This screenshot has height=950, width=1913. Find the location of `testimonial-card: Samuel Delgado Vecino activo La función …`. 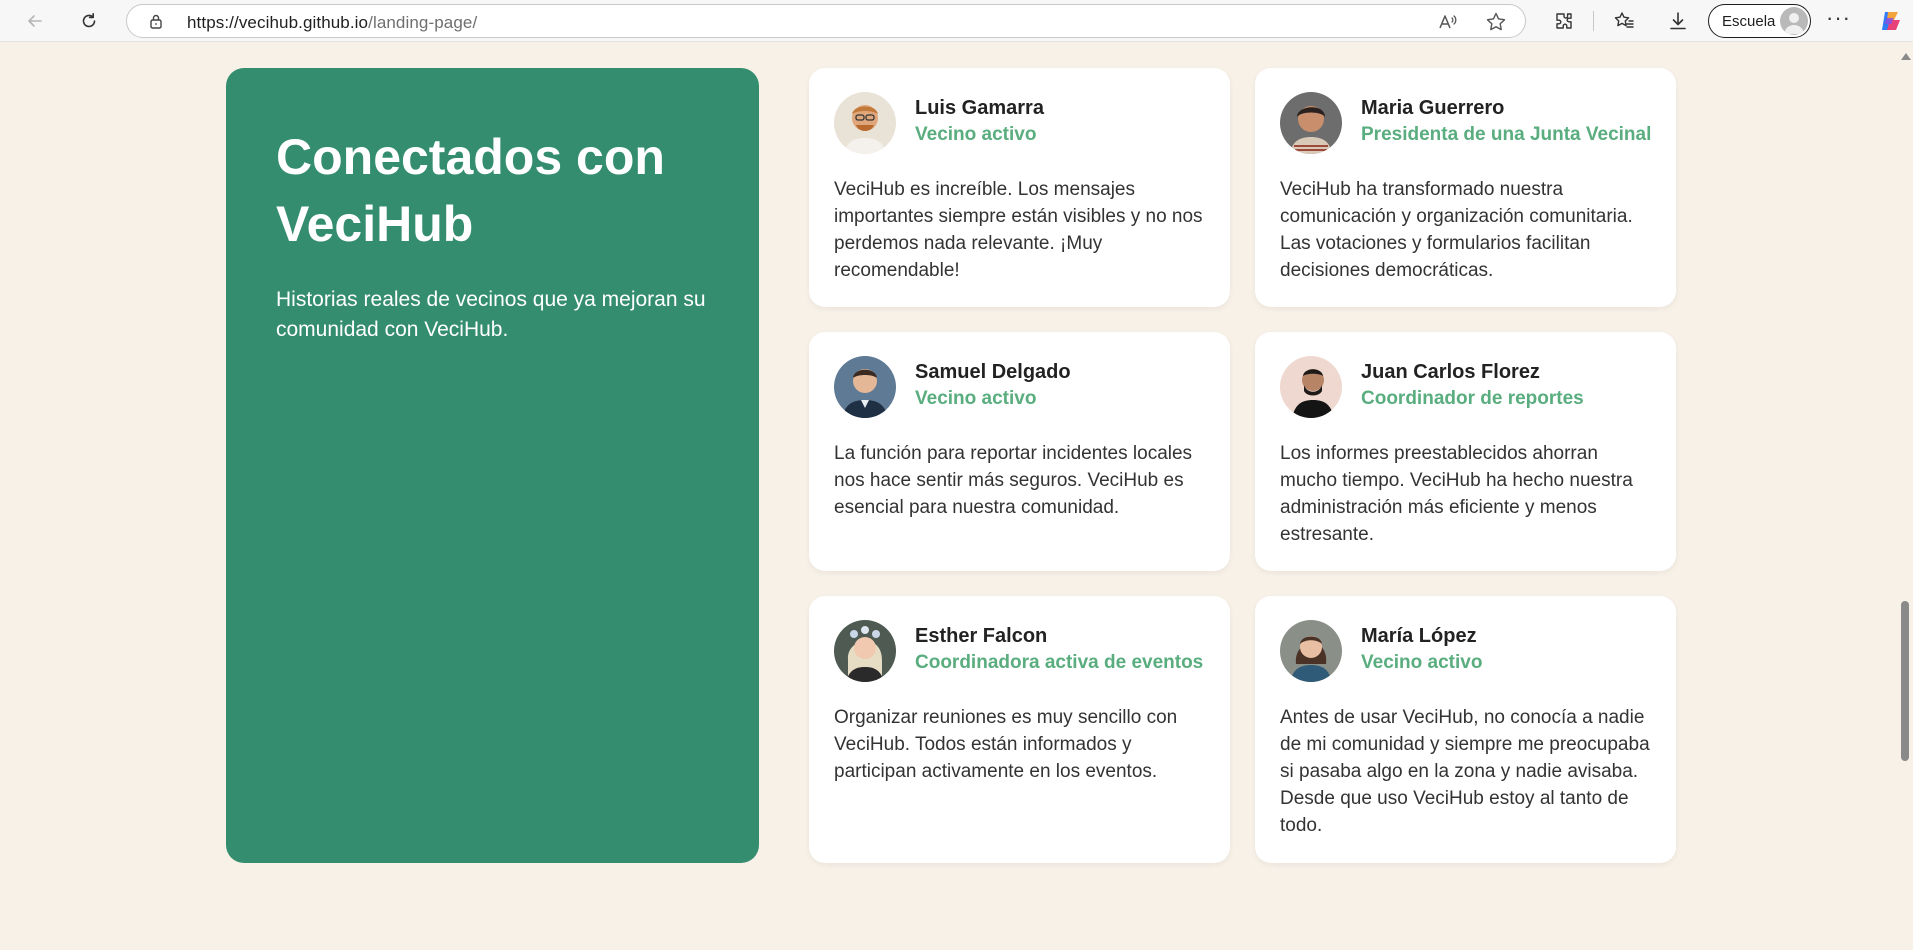

testimonial-card: Samuel Delgado Vecino activo La función … is located at coordinates (1019, 451).